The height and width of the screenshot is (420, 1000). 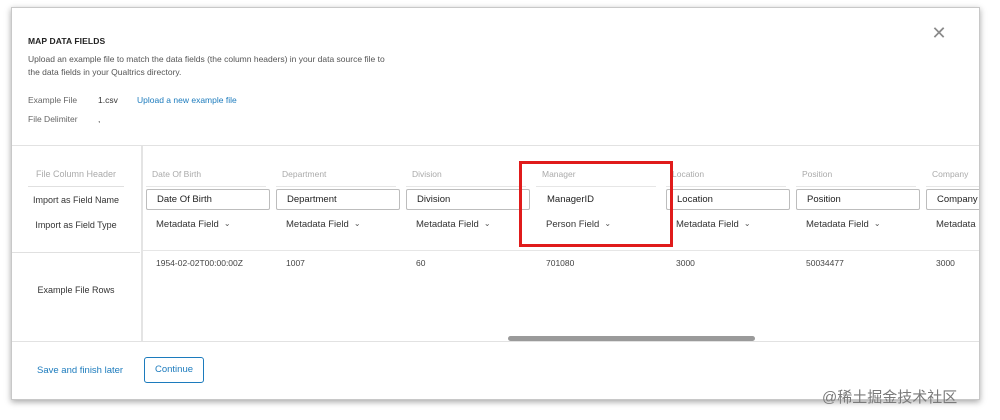 I want to click on example-value: 1954-02-02T00:00:00Z, so click(x=199, y=263).